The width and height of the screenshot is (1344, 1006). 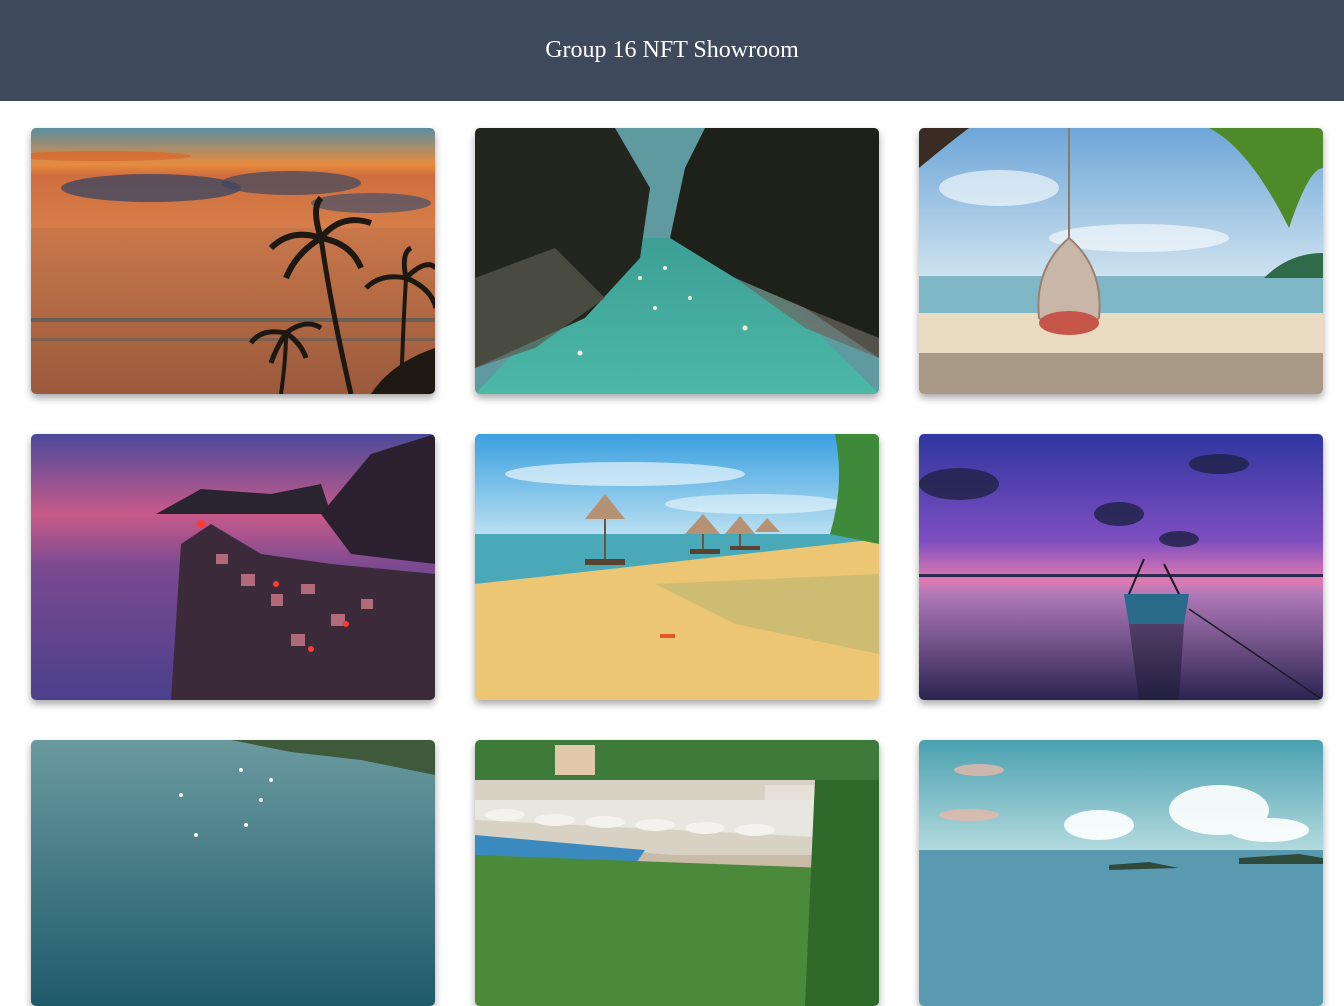 I want to click on nft-card-beach-hanging-chair, so click(x=1121, y=261).